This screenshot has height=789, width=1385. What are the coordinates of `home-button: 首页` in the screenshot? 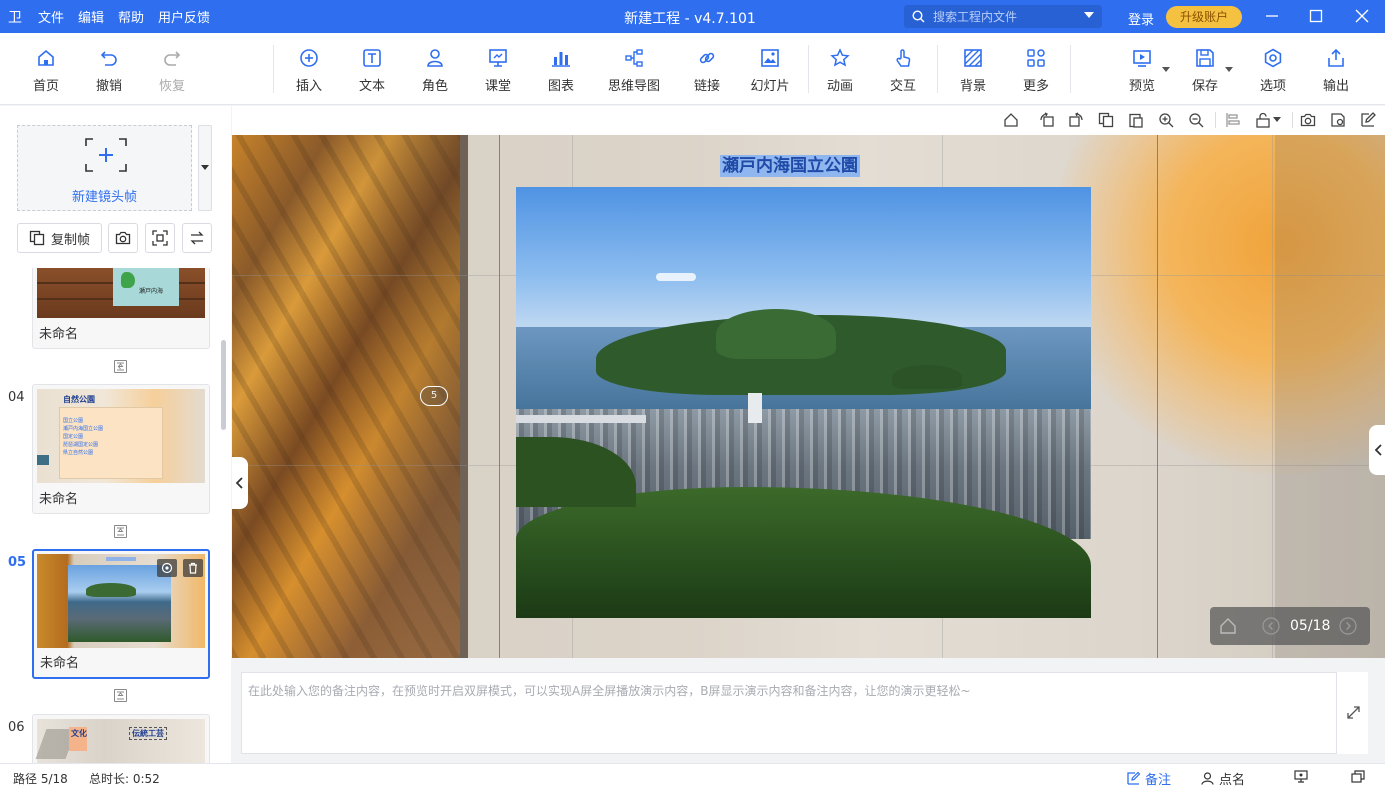 It's located at (46, 70).